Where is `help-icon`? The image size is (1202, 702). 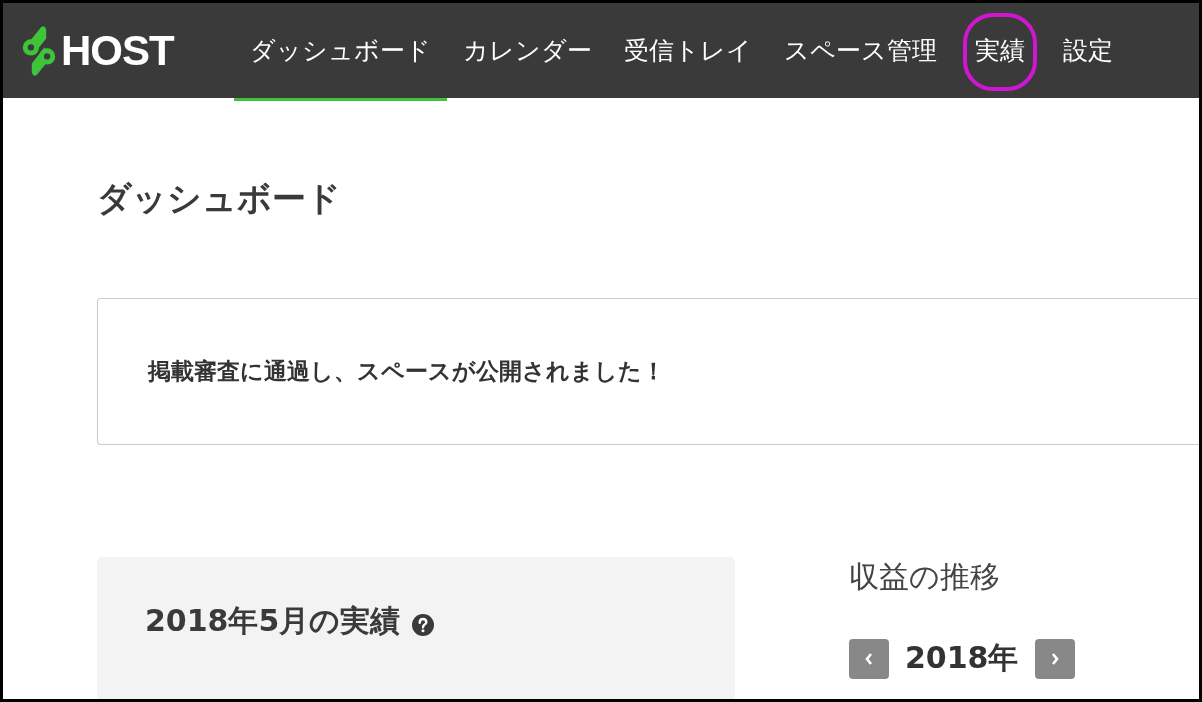 help-icon is located at coordinates (423, 624).